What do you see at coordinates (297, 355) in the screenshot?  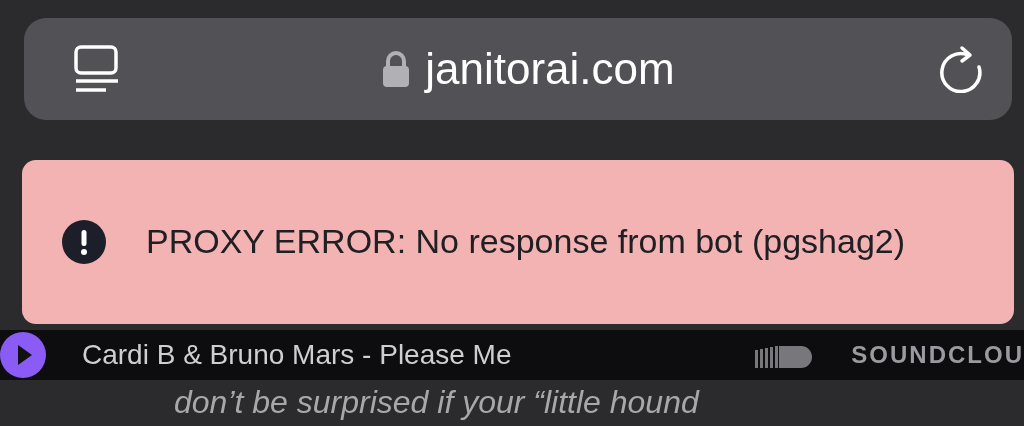 I see `track-title: Cardi B & Bruno Mars - Please Me` at bounding box center [297, 355].